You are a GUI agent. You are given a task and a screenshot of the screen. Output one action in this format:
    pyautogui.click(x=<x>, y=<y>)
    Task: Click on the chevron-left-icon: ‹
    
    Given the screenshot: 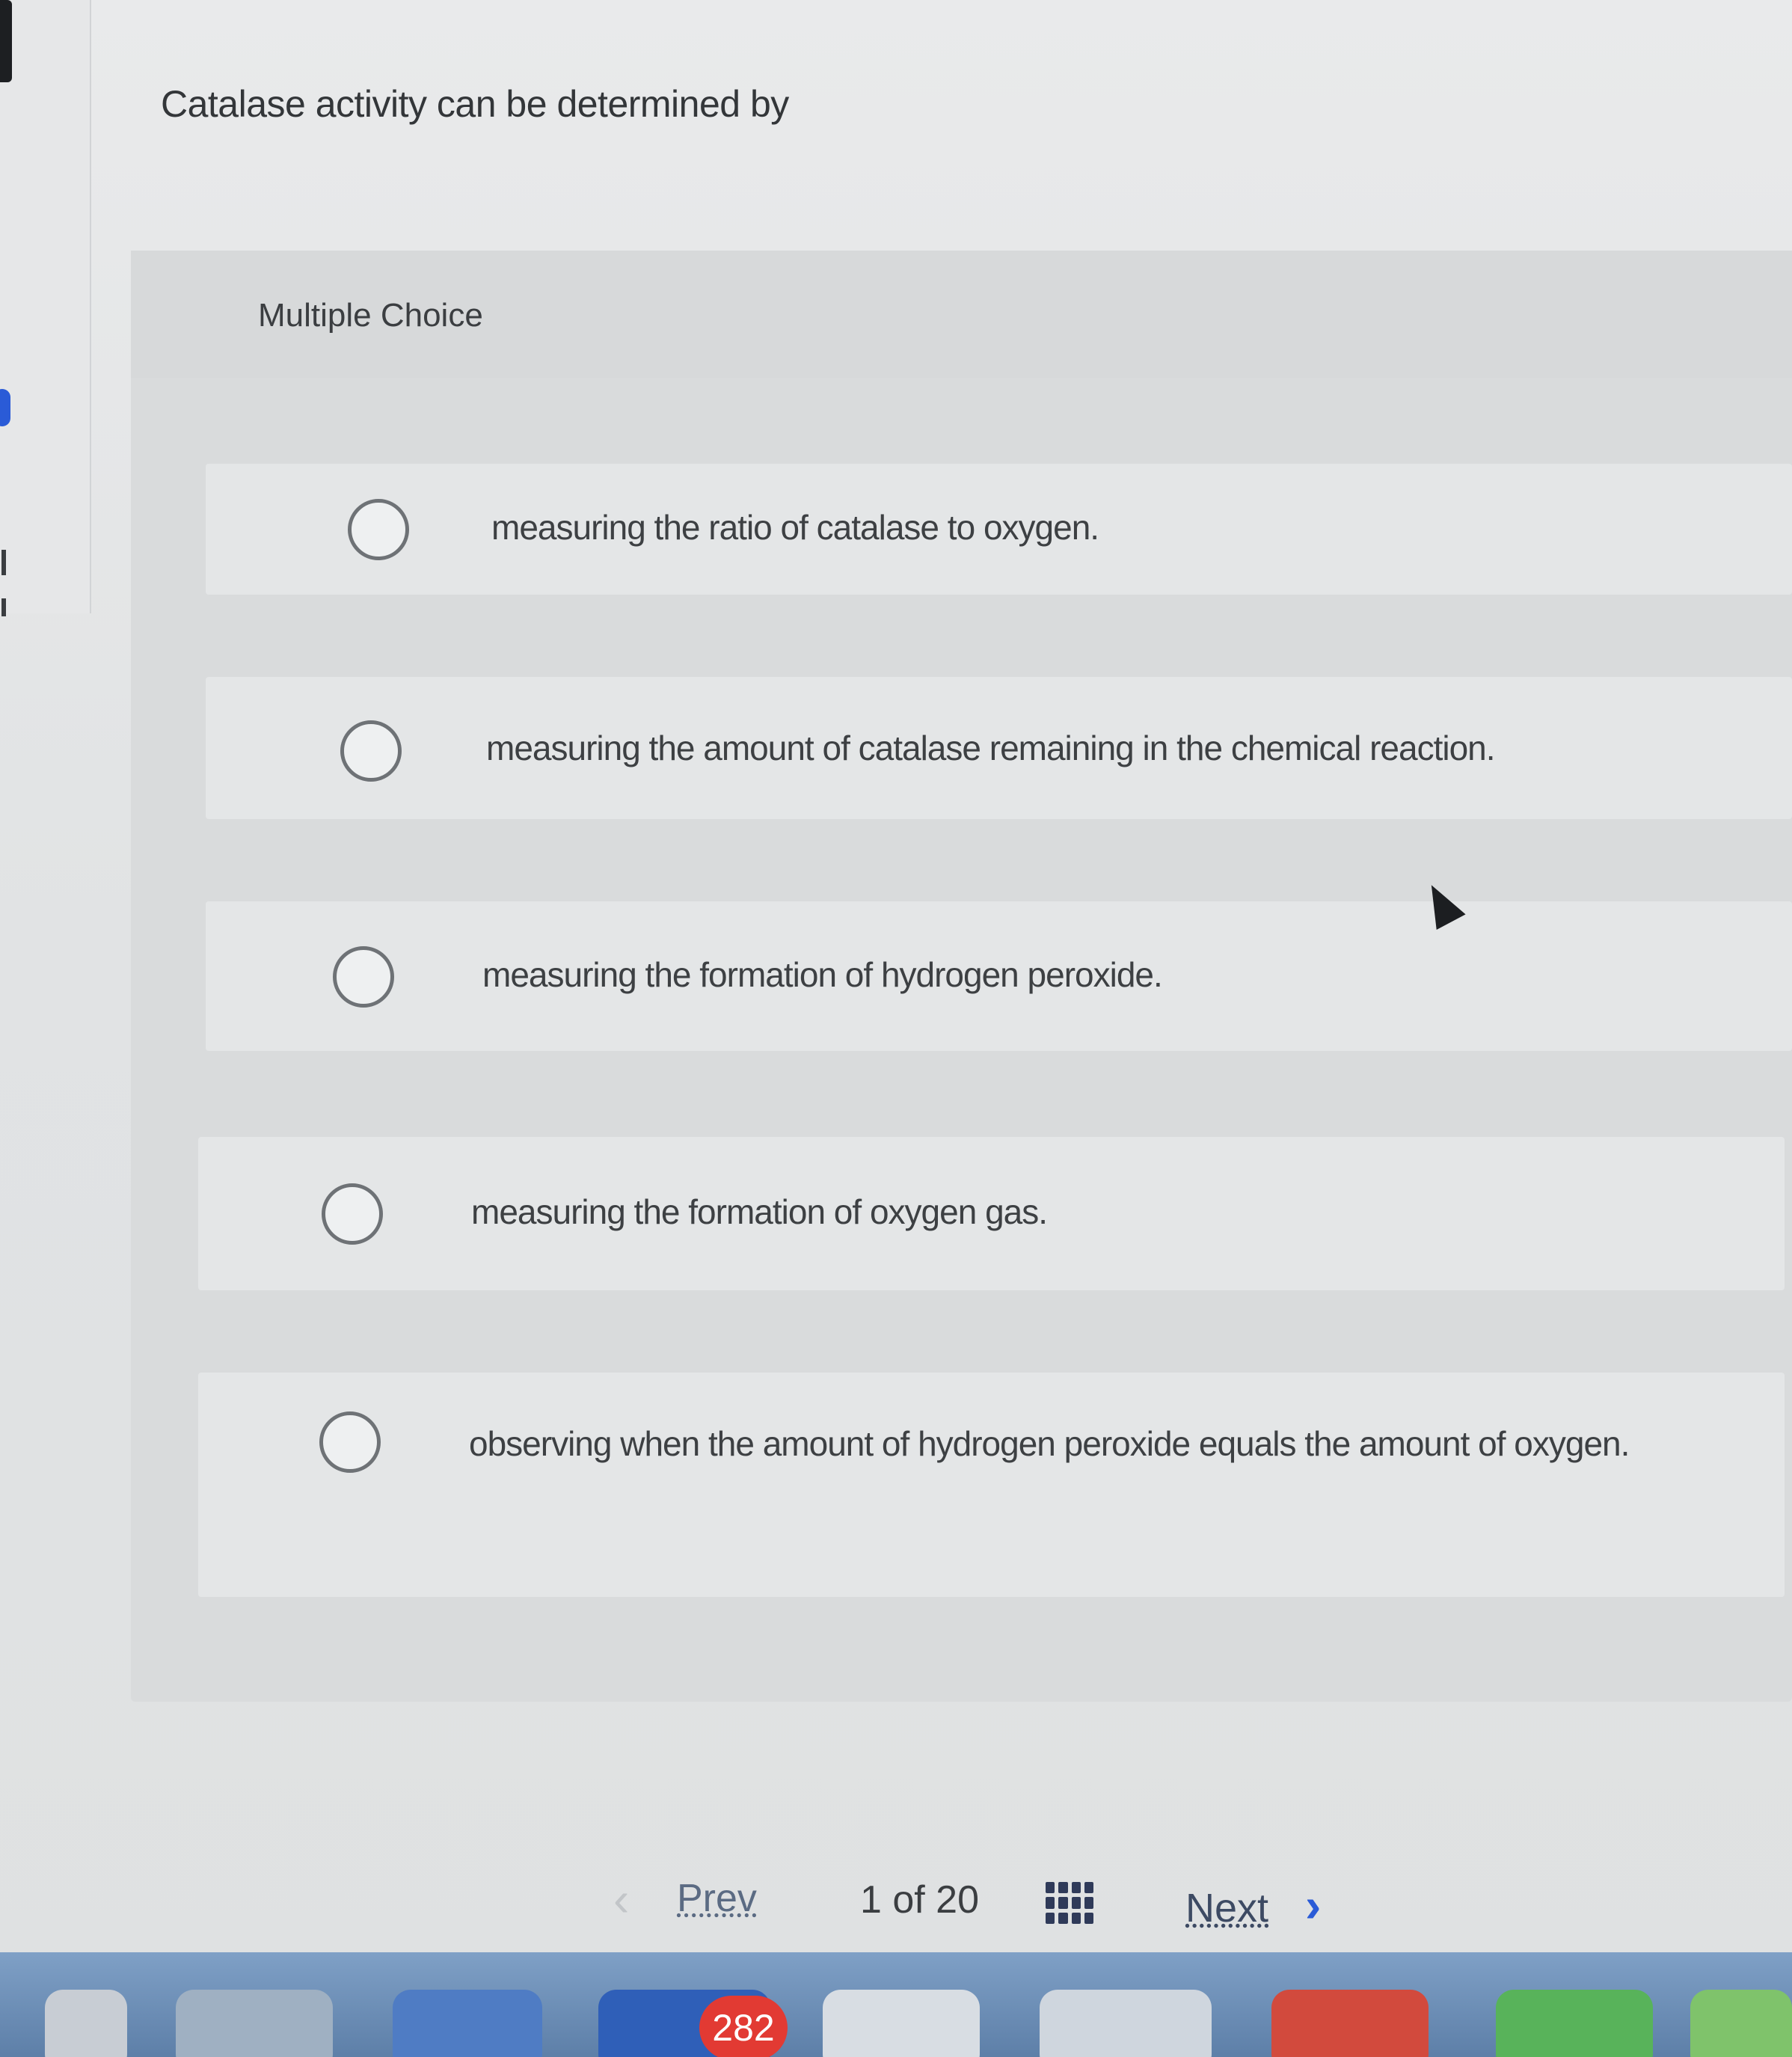 What is the action you would take?
    pyautogui.click(x=621, y=1899)
    